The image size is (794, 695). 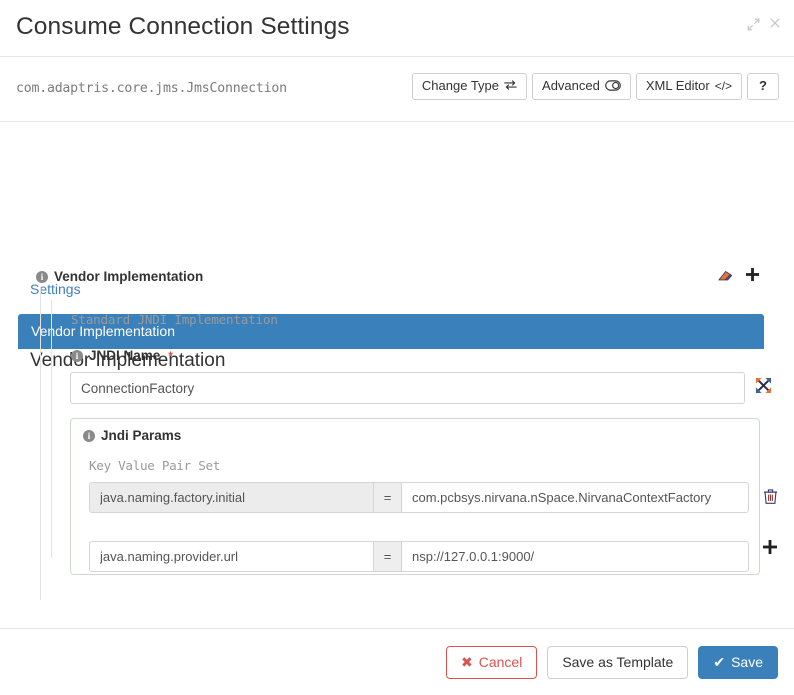 What do you see at coordinates (40, 444) in the screenshot?
I see `panel-left-rule` at bounding box center [40, 444].